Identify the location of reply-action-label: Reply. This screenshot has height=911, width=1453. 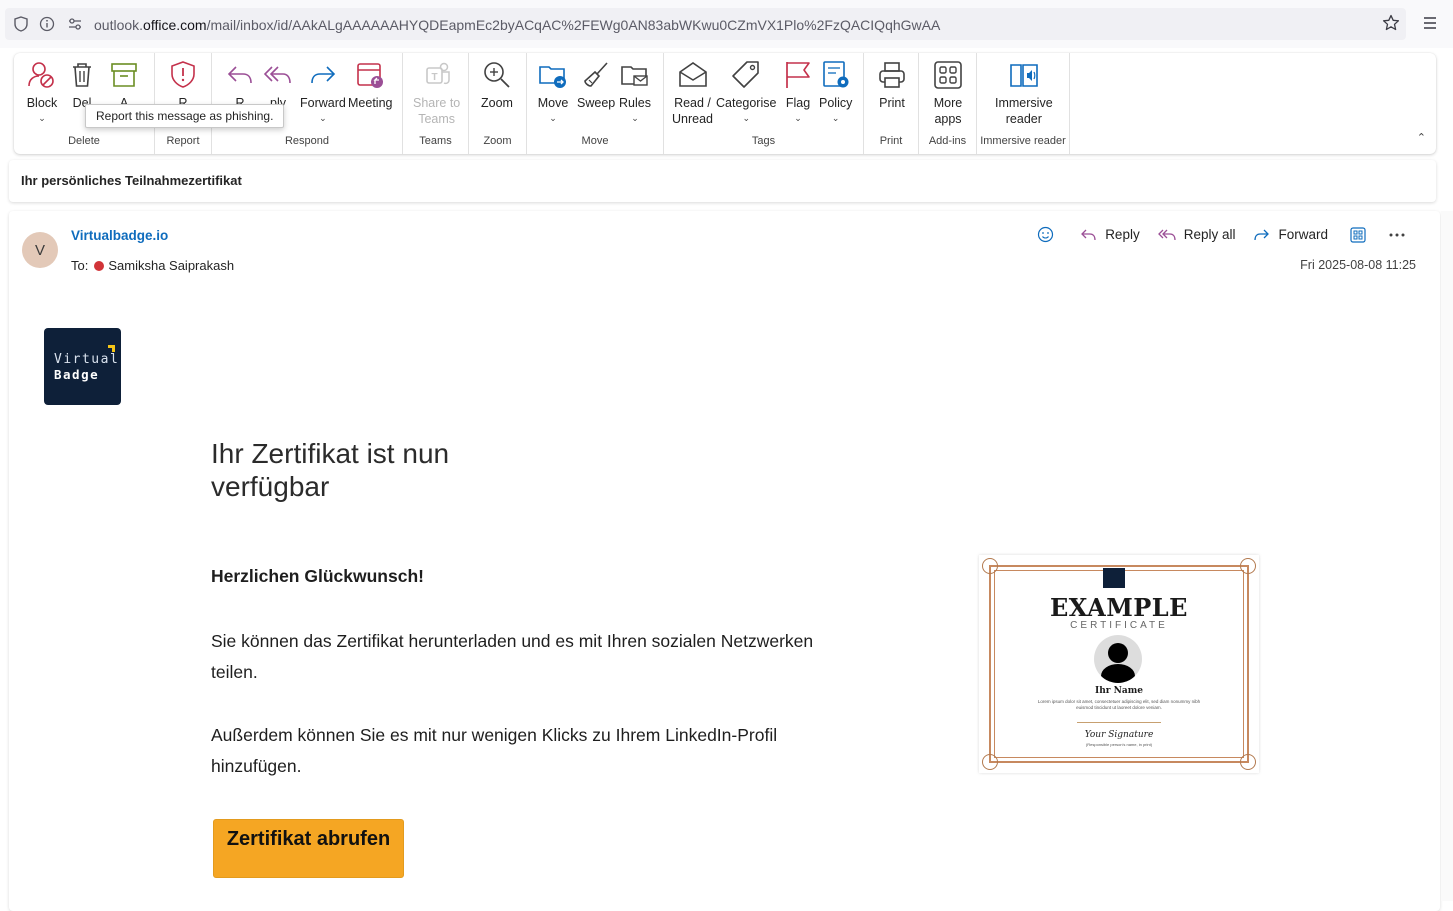
(1122, 234).